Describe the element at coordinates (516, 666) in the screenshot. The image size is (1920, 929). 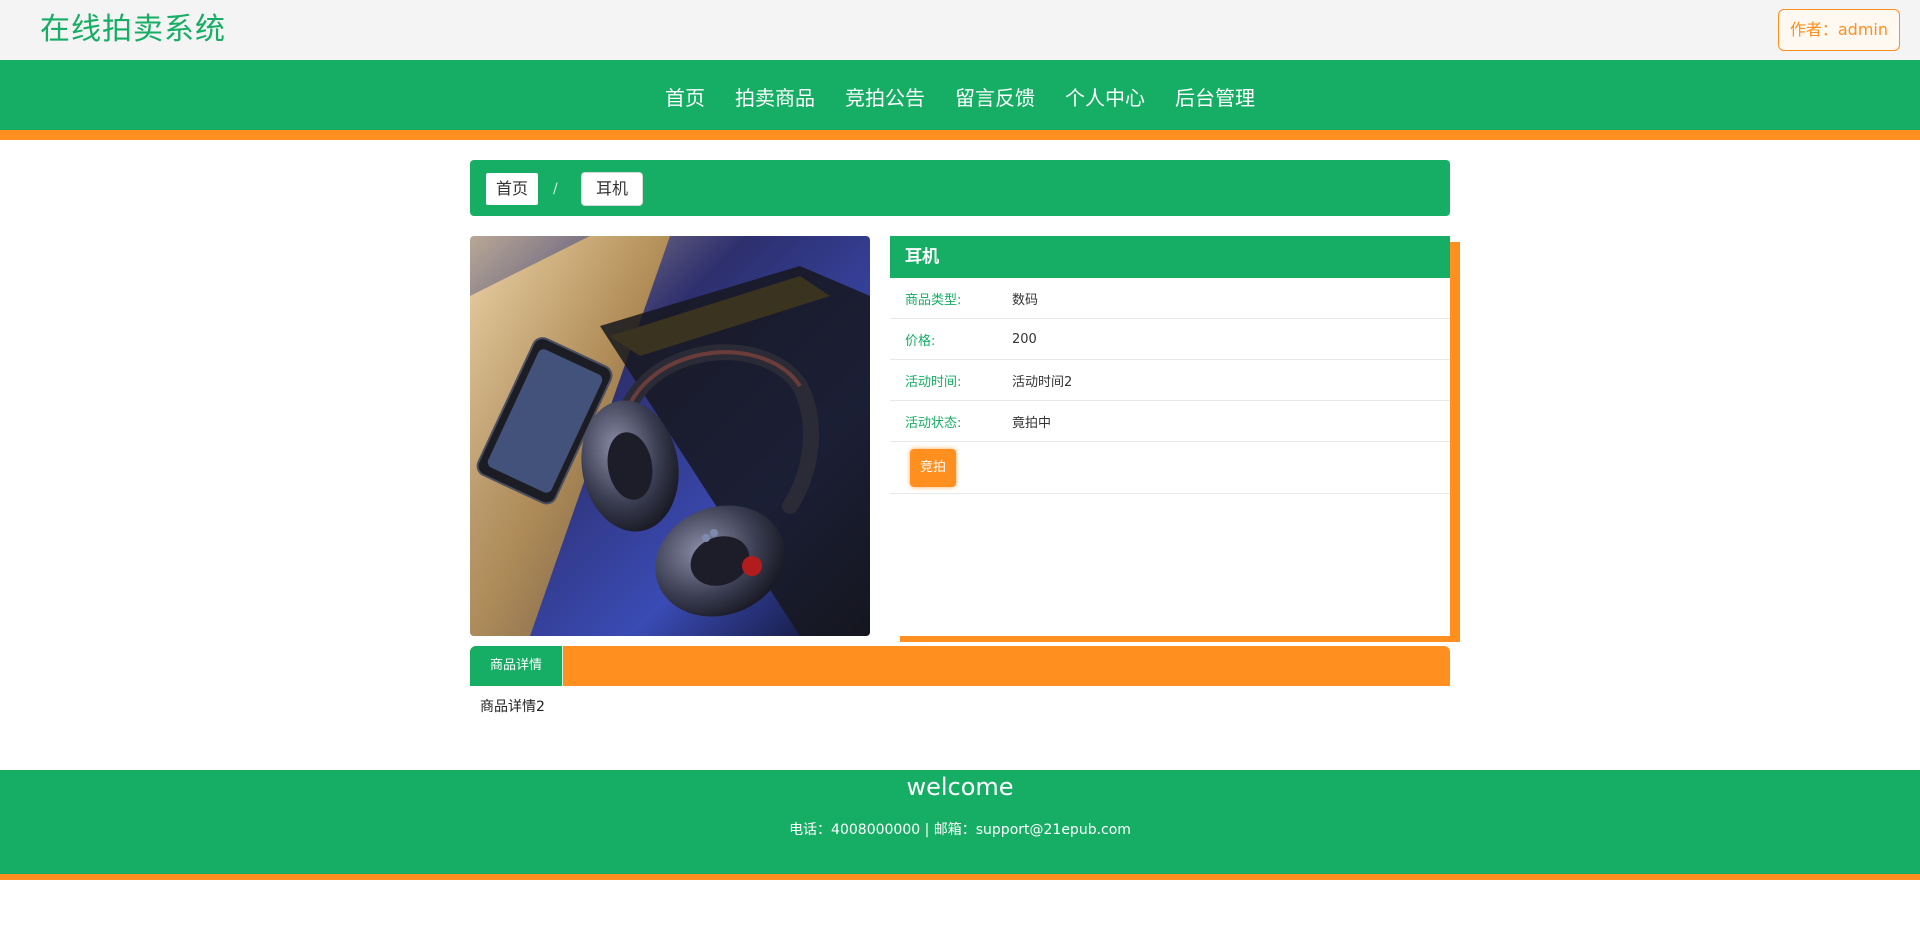
I see `tab-product-details: 商品详情` at that location.